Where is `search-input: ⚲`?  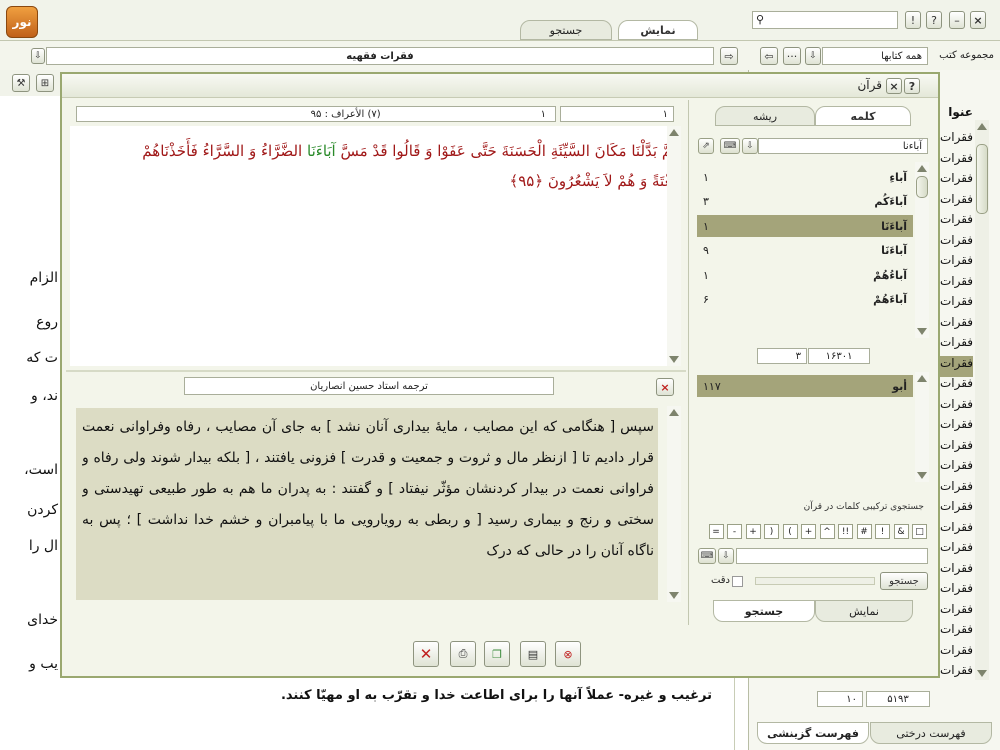
search-input: ⚲ is located at coordinates (825, 20).